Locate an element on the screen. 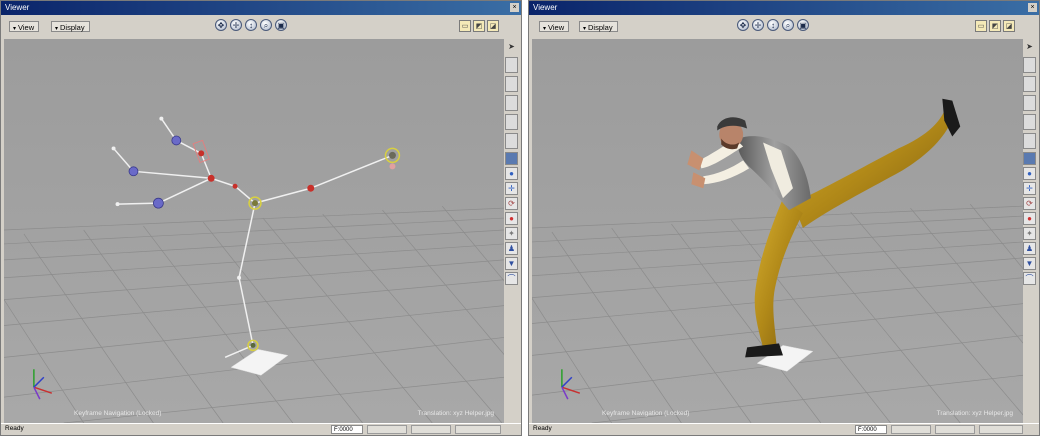 This screenshot has height=436, width=1040. spine-effector is located at coordinates (235, 186).